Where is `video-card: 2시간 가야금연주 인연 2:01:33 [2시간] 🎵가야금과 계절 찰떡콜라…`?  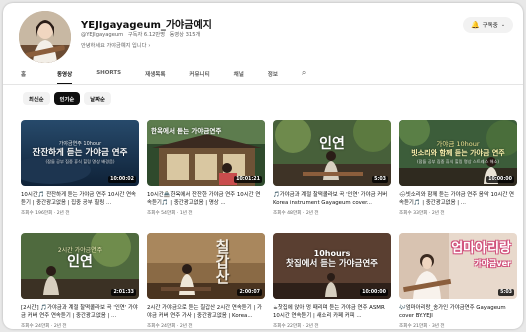 video-card: 2시간 가야금연주 인연 2:01:33 [2시간] 🎵가야금과 계절 찰떡콜라… is located at coordinates (80, 281).